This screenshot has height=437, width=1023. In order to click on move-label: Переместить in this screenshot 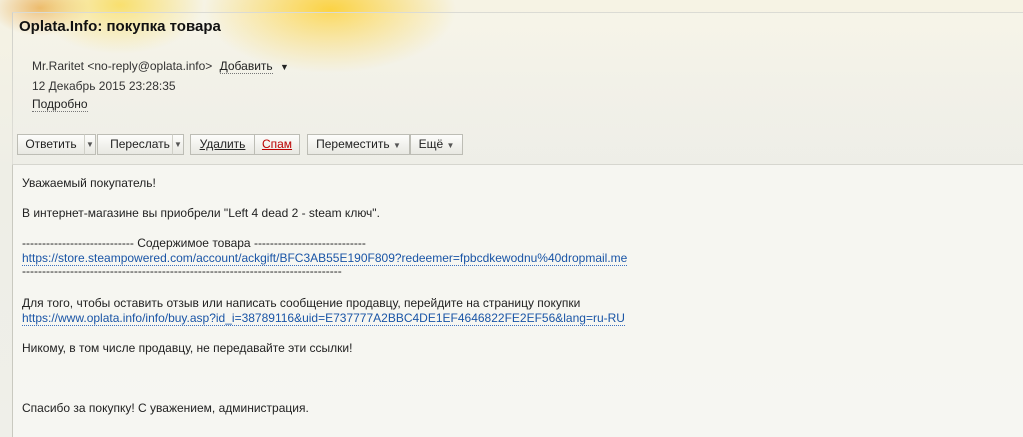, I will do `click(353, 144)`.